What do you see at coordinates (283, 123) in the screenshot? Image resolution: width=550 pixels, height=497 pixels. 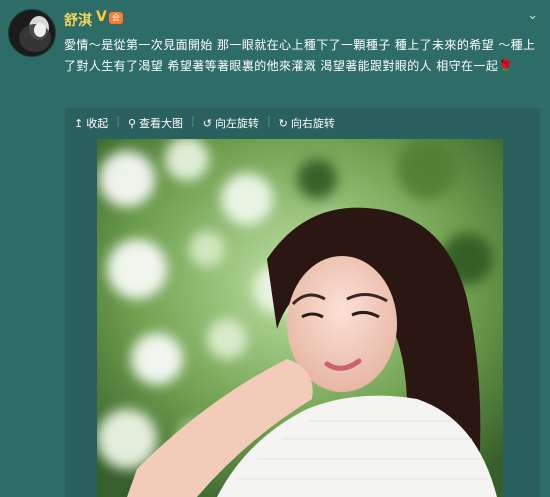 I see `rotate-right-icon: ↻` at bounding box center [283, 123].